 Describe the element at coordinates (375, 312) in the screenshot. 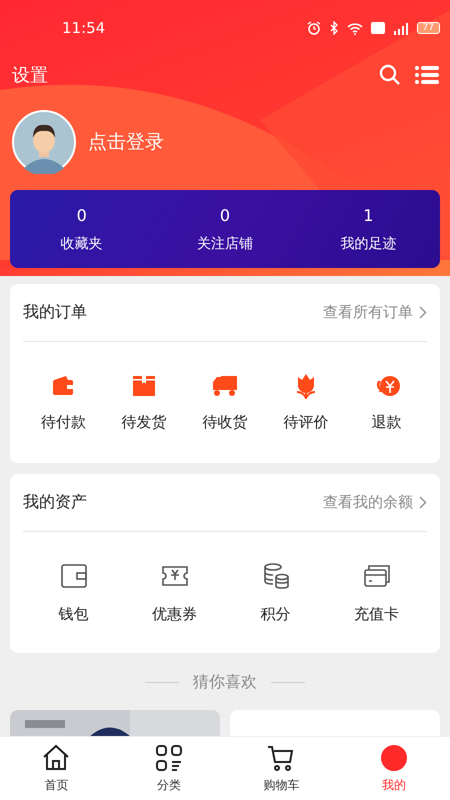

I see `view-all-link: 查看所有订单` at that location.